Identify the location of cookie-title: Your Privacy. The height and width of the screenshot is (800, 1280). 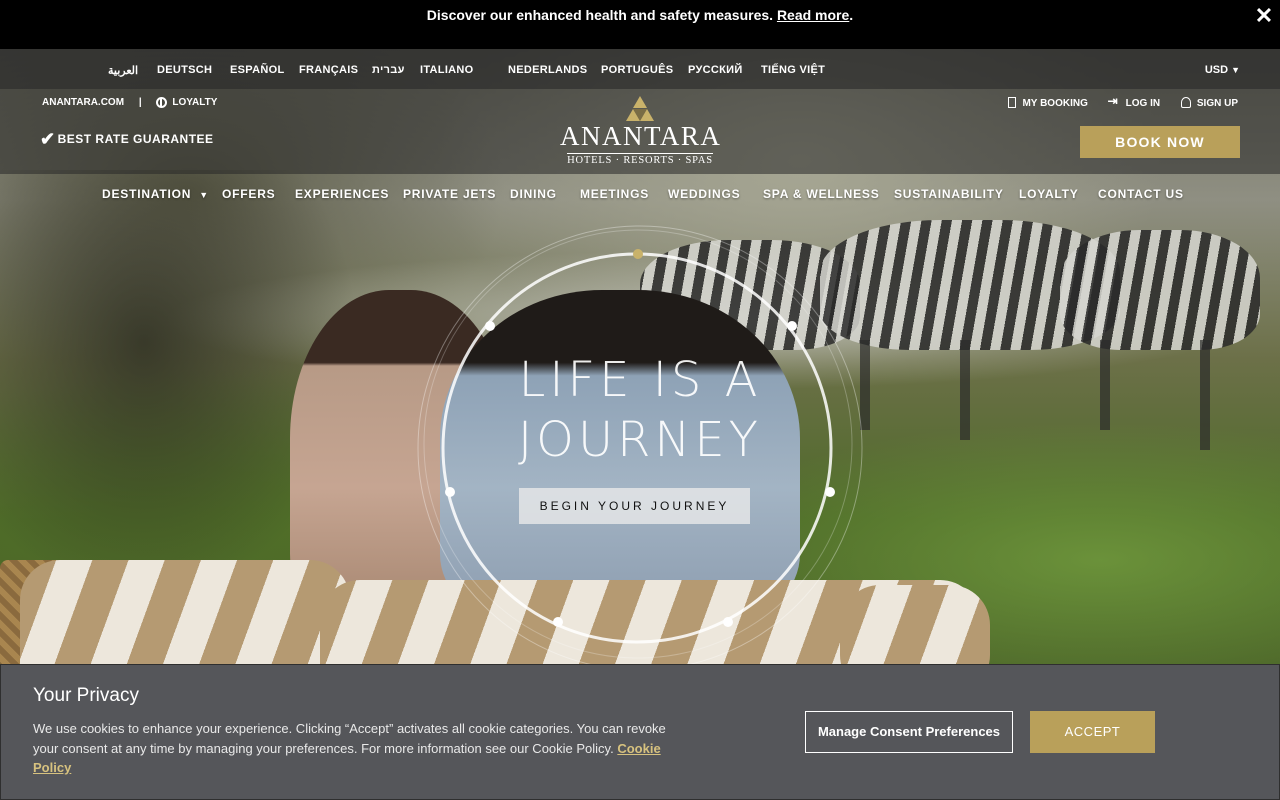
(86, 695).